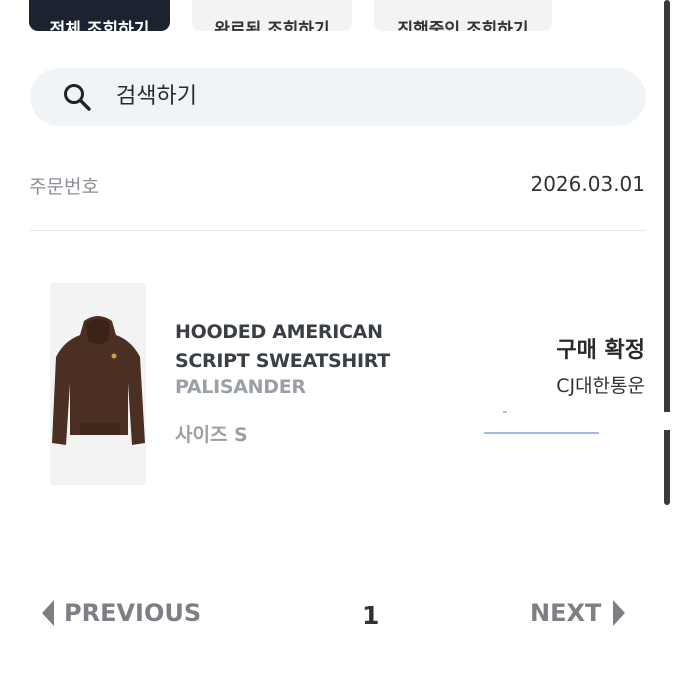 This screenshot has height=675, width=675. I want to click on scrollbar-thumb-lower, so click(667, 467).